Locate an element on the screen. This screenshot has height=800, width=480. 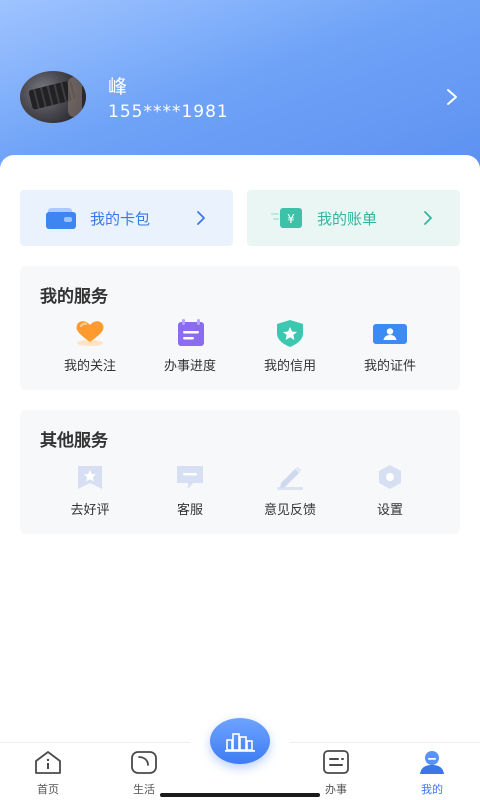
tab-tasks: 办事 is located at coordinates (336, 772).